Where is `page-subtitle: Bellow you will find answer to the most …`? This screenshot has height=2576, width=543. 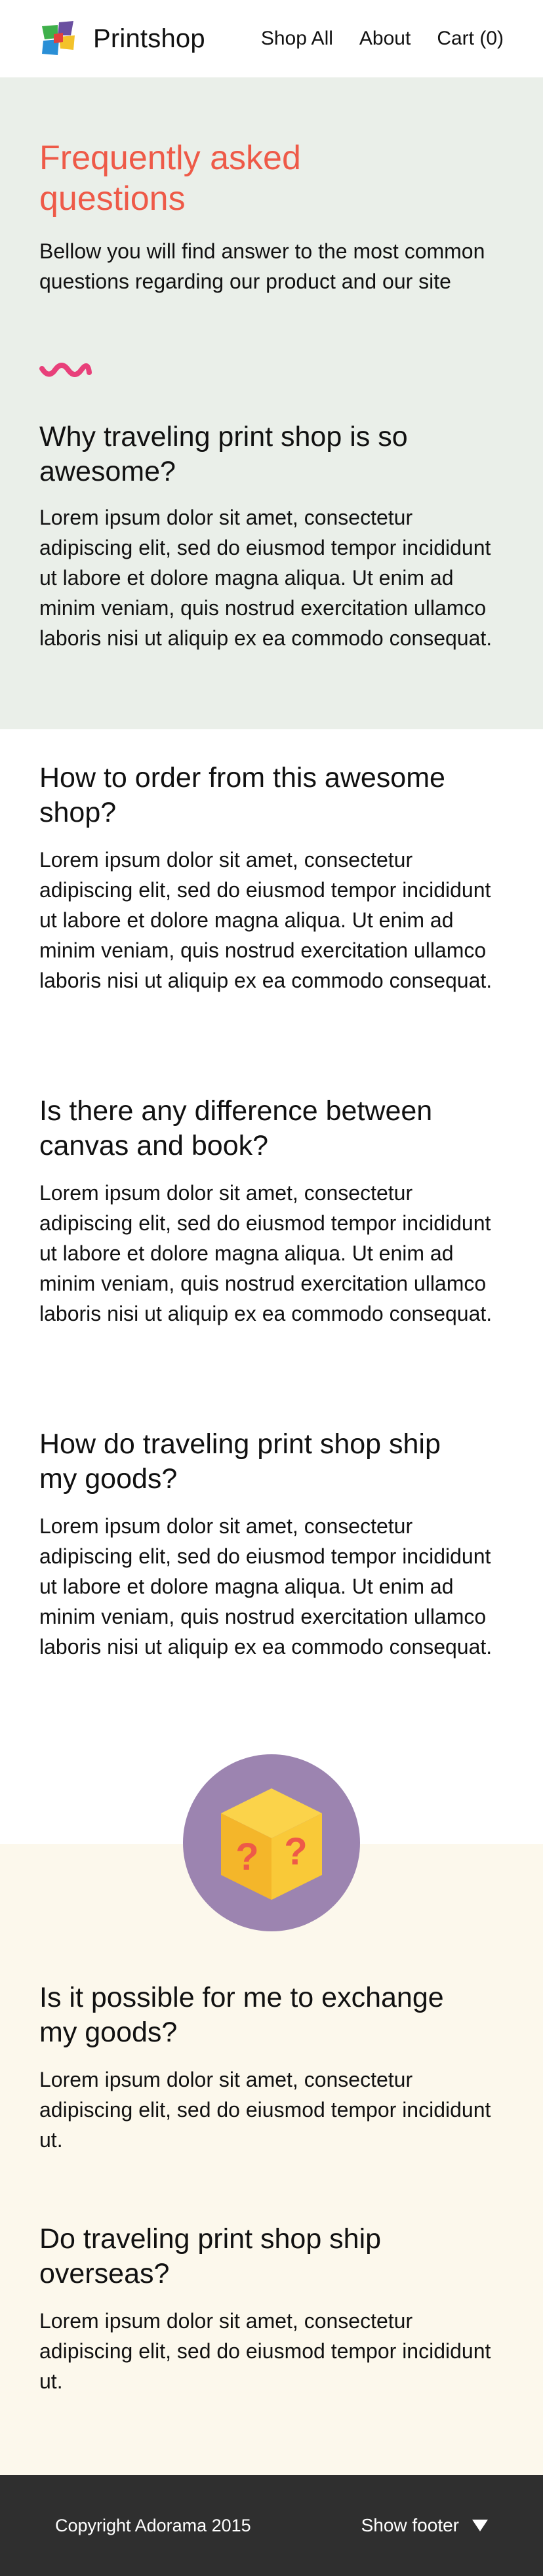
page-subtitle: Bellow you will find answer to the most … is located at coordinates (262, 266).